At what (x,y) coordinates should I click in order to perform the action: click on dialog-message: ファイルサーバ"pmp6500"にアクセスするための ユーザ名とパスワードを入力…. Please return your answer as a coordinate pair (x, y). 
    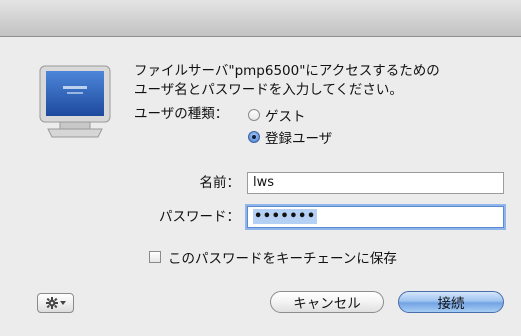
    Looking at the image, I should click on (287, 80).